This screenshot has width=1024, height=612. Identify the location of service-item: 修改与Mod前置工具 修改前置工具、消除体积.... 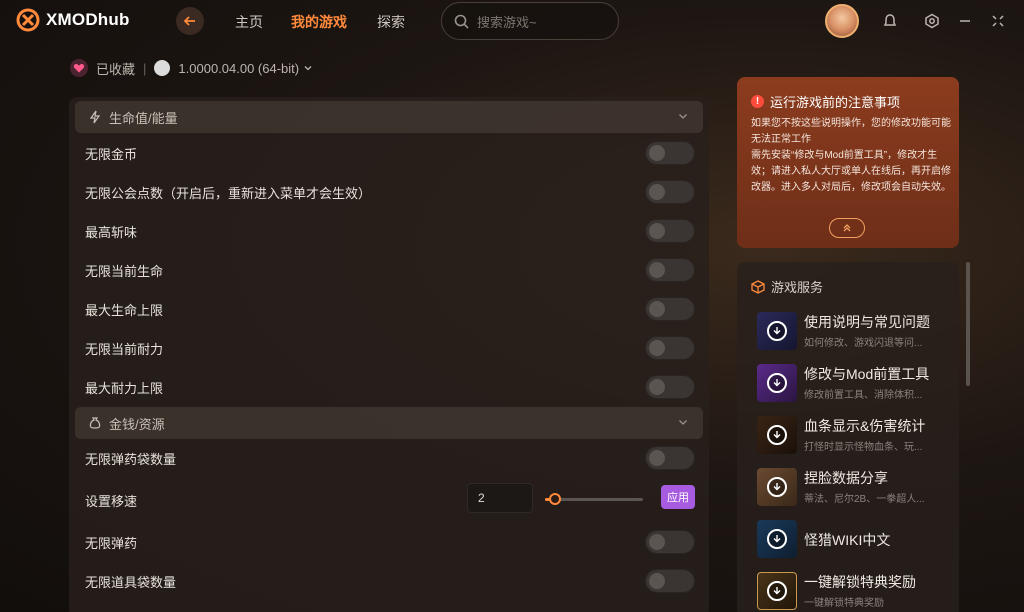
(857, 384).